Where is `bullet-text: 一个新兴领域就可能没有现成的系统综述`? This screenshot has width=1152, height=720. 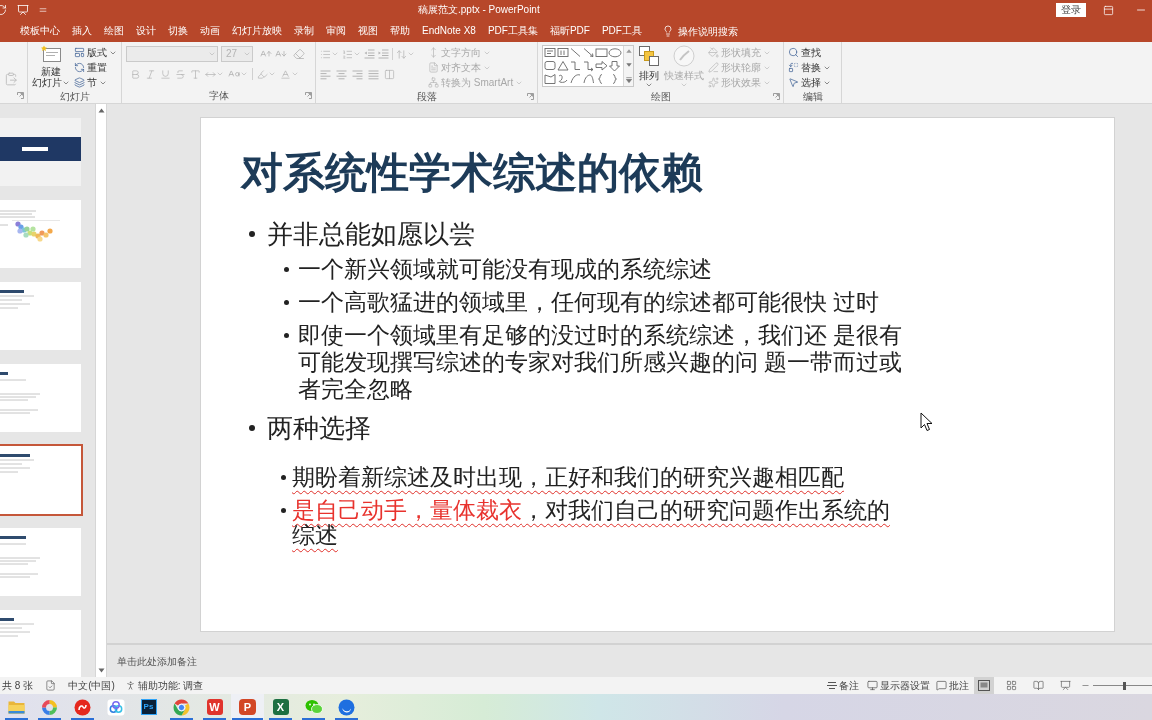
bullet-text: 一个新兴领域就可能没有现成的系统综述 is located at coordinates (505, 269).